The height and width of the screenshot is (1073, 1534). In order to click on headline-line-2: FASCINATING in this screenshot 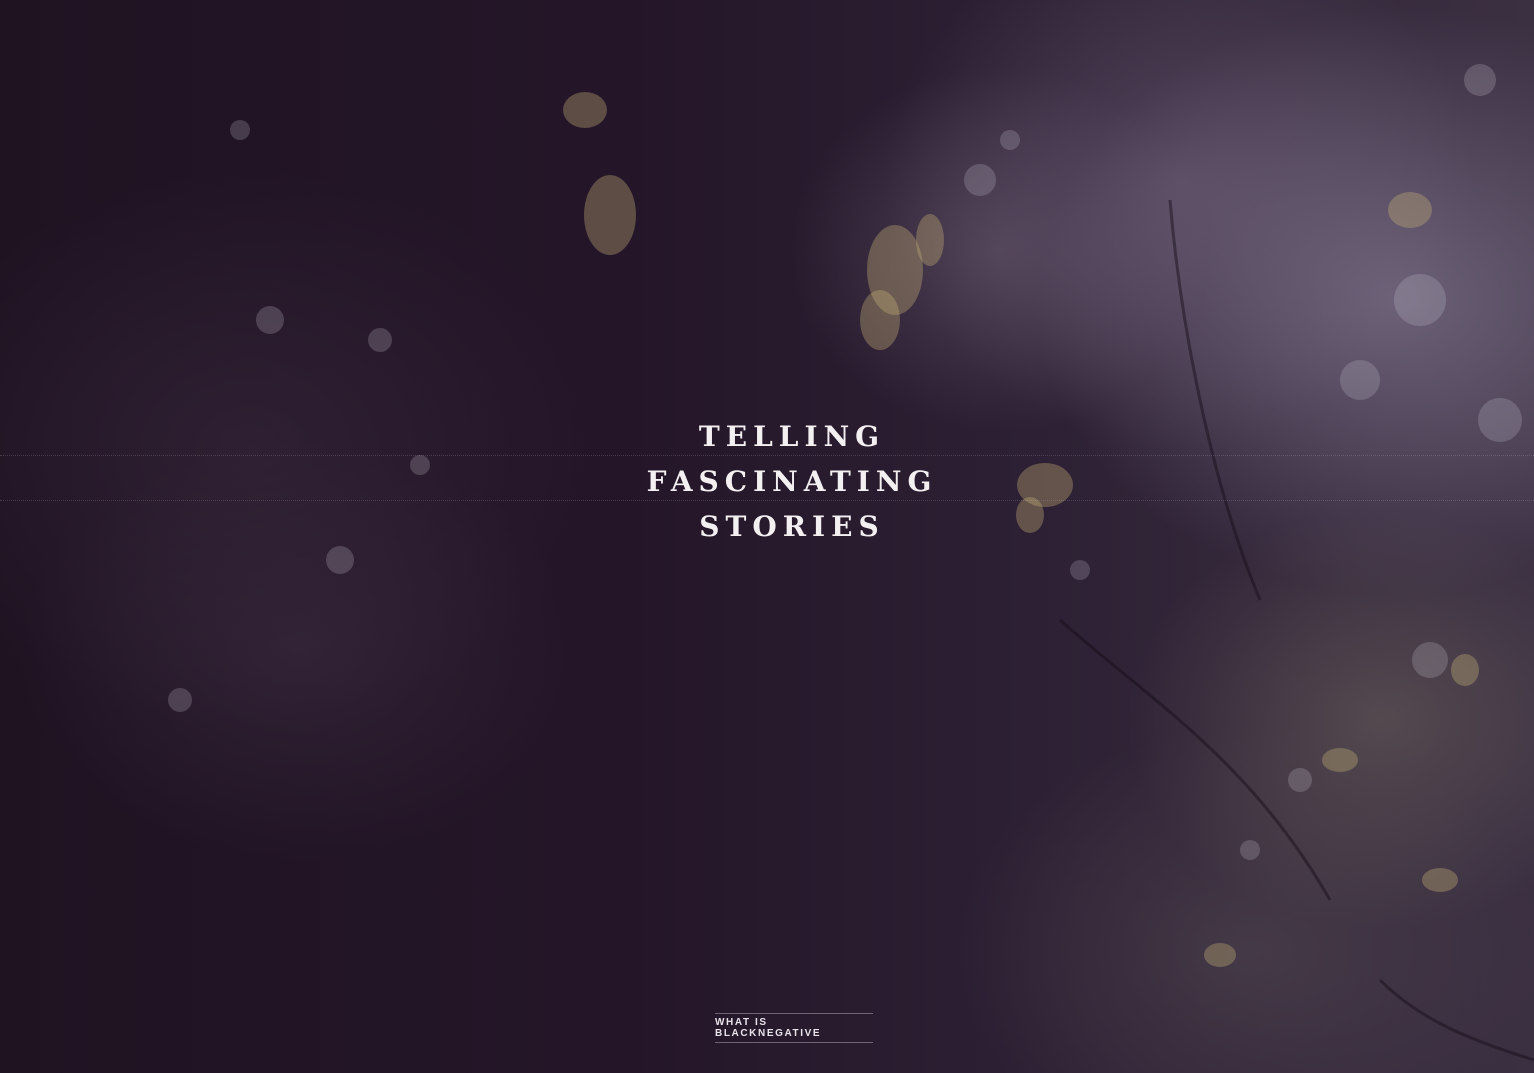, I will do `click(792, 481)`.